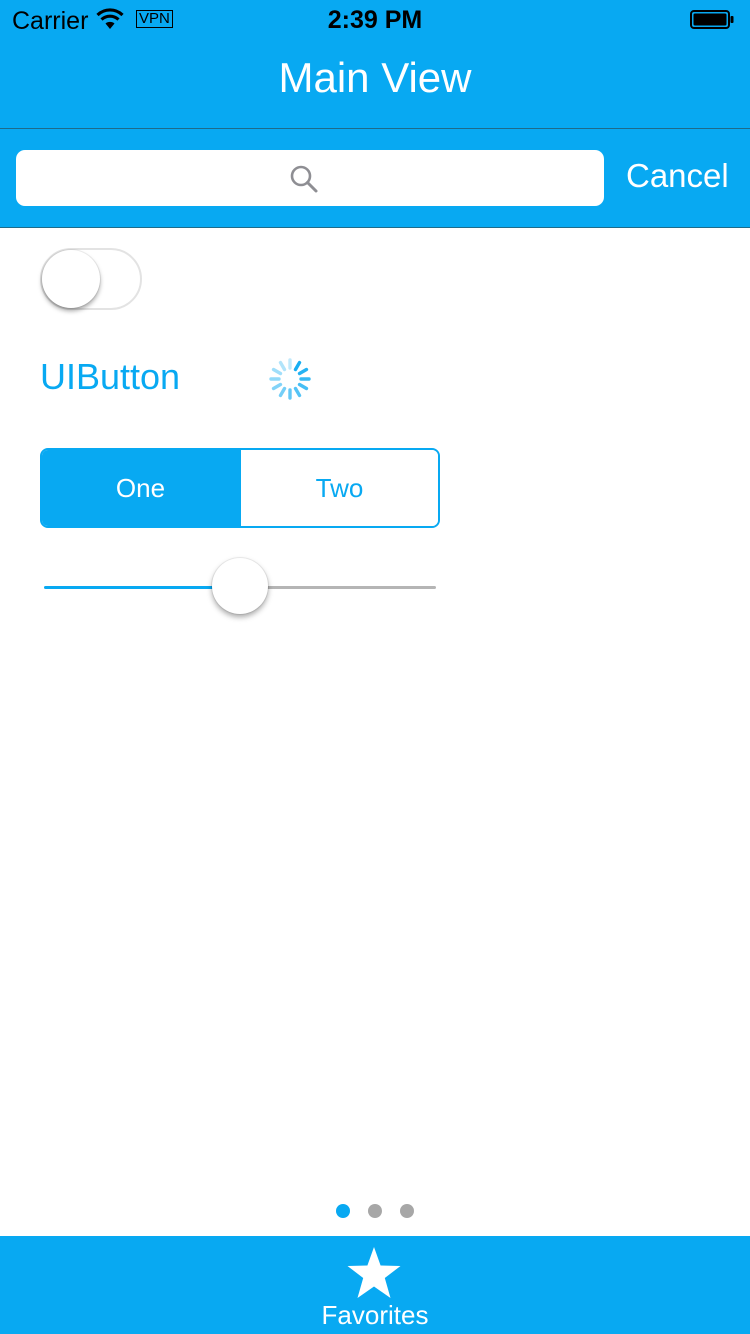 This screenshot has width=750, height=1334. Describe the element at coordinates (677, 176) in the screenshot. I see `cancel-button: Cancel` at that location.